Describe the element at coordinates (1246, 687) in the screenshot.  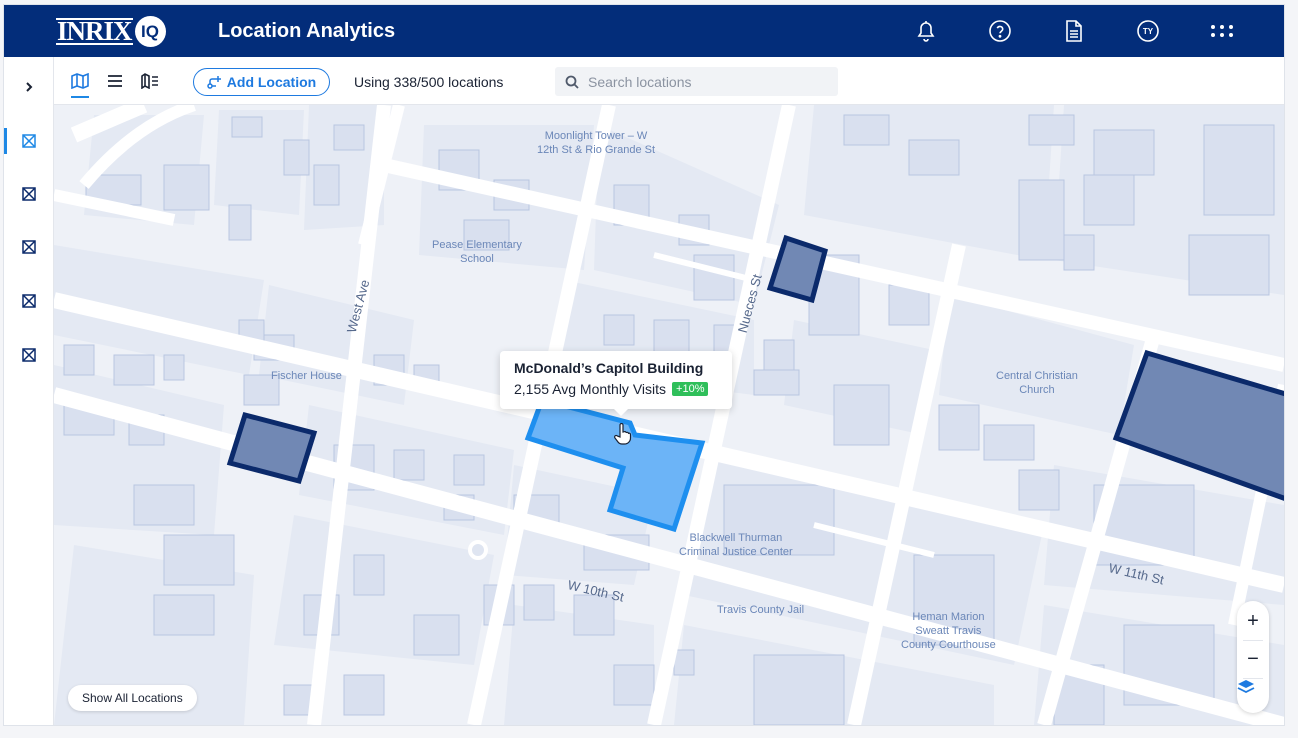
I see `layers-icon` at that location.